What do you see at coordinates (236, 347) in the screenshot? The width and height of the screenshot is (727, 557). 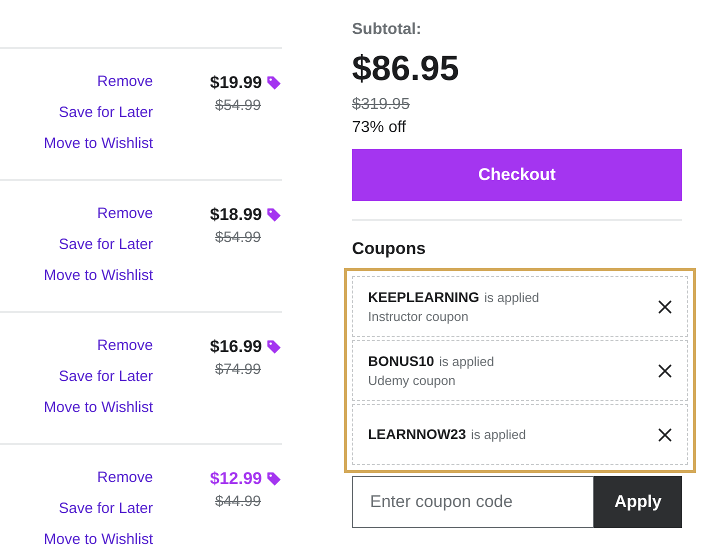 I see `price: $16.99` at bounding box center [236, 347].